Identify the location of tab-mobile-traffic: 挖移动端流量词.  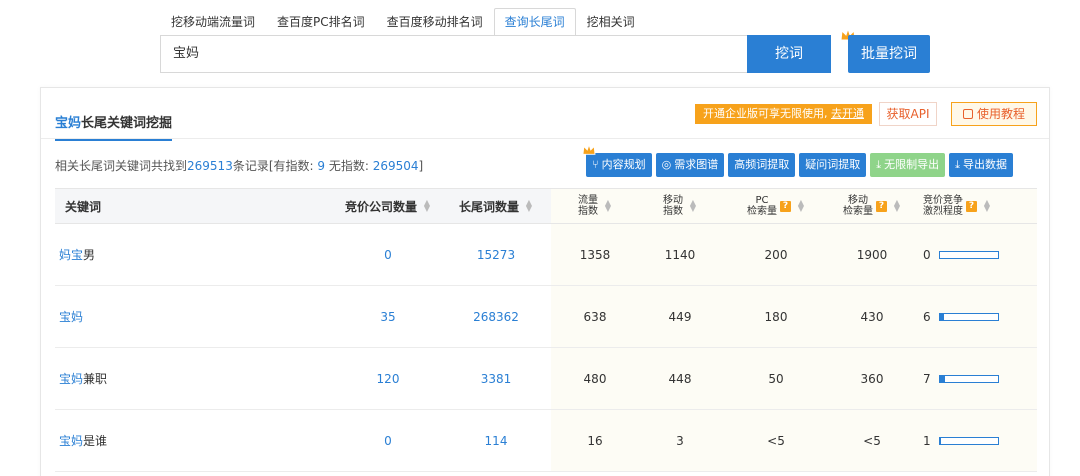
(213, 22).